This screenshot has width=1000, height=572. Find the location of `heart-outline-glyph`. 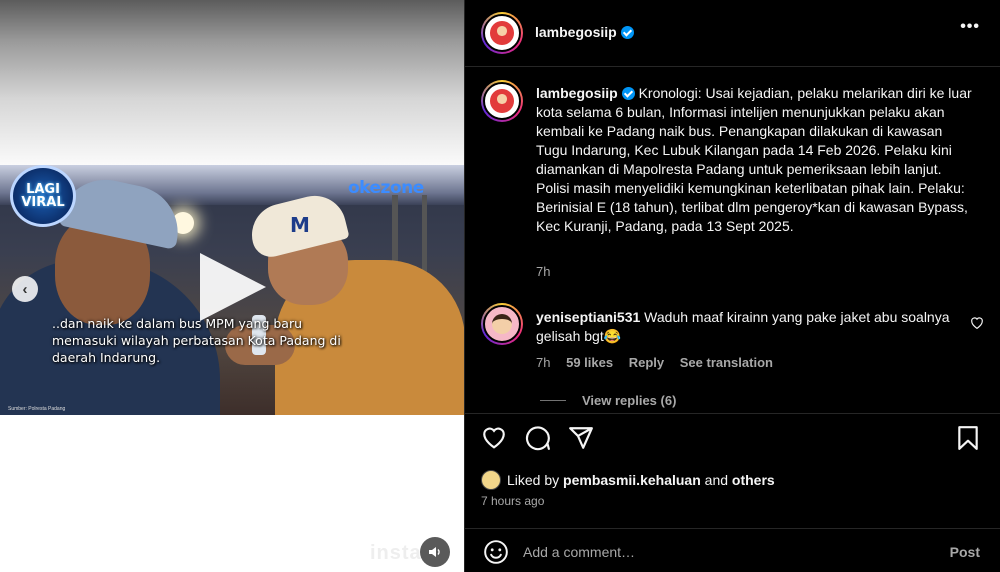

heart-outline-glyph is located at coordinates (977, 323).